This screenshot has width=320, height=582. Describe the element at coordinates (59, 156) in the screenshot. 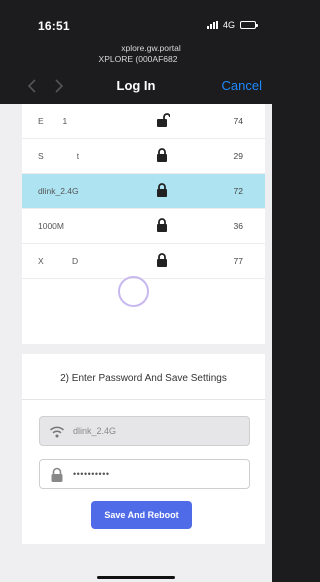

I see `network-ssid: S t` at that location.